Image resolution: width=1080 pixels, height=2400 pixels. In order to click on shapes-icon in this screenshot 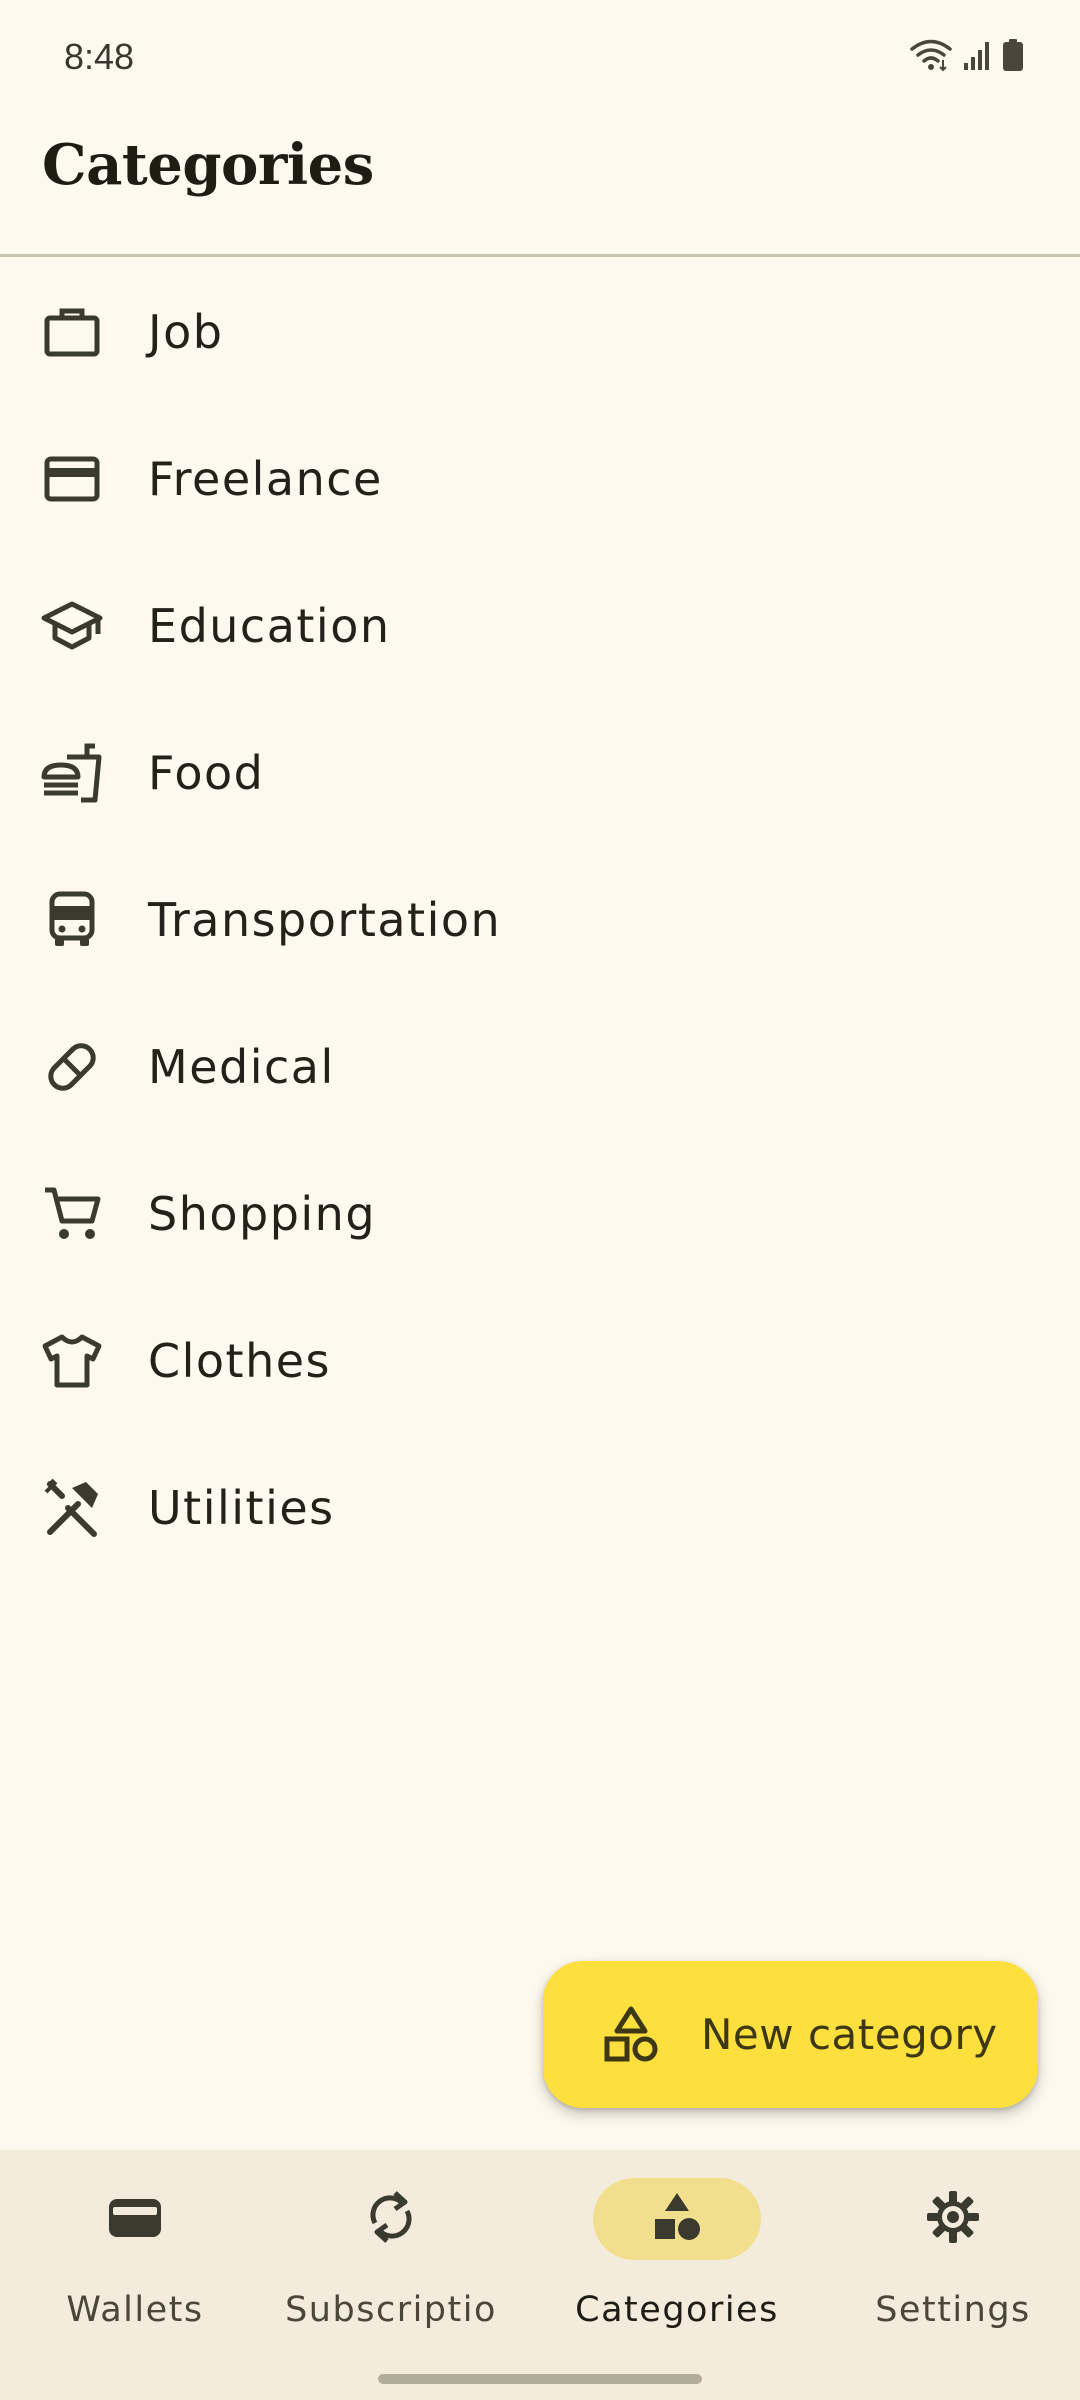, I will do `click(631, 2035)`.